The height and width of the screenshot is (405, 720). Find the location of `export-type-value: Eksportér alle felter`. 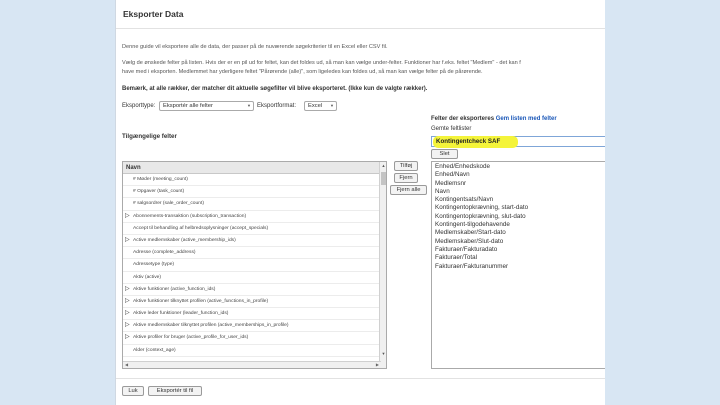

export-type-value: Eksportér alle felter is located at coordinates (188, 106).